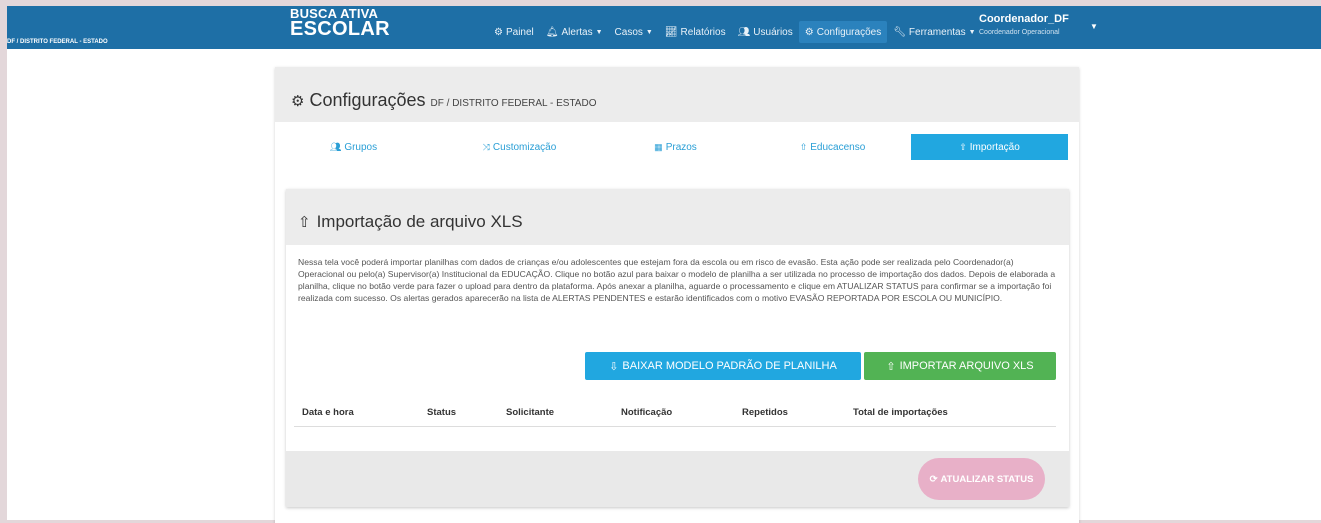  Describe the element at coordinates (530, 412) in the screenshot. I see `column-header: Solicitante` at that location.